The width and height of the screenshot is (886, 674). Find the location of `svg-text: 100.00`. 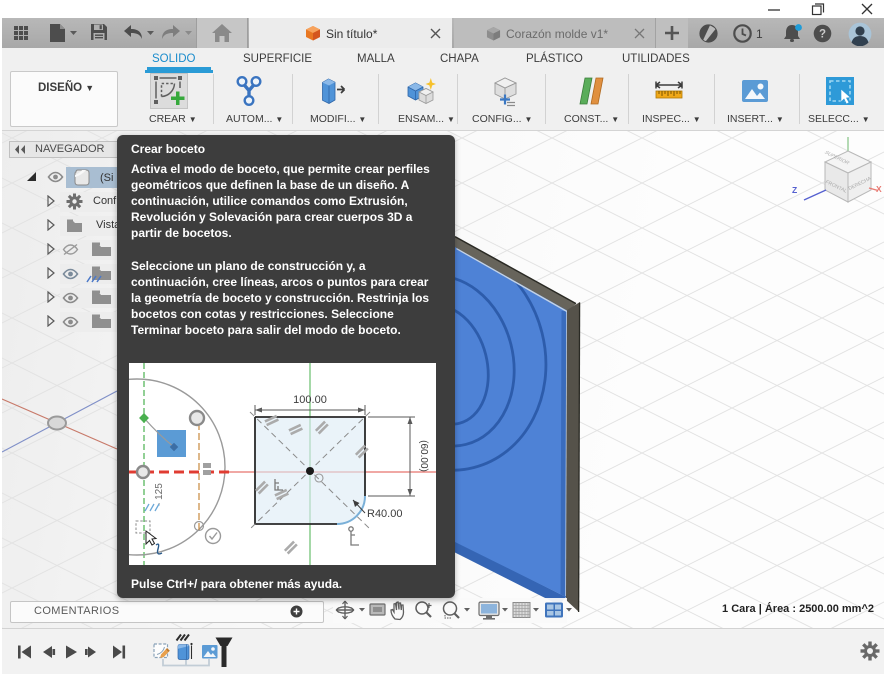

svg-text: 100.00 is located at coordinates (310, 400).